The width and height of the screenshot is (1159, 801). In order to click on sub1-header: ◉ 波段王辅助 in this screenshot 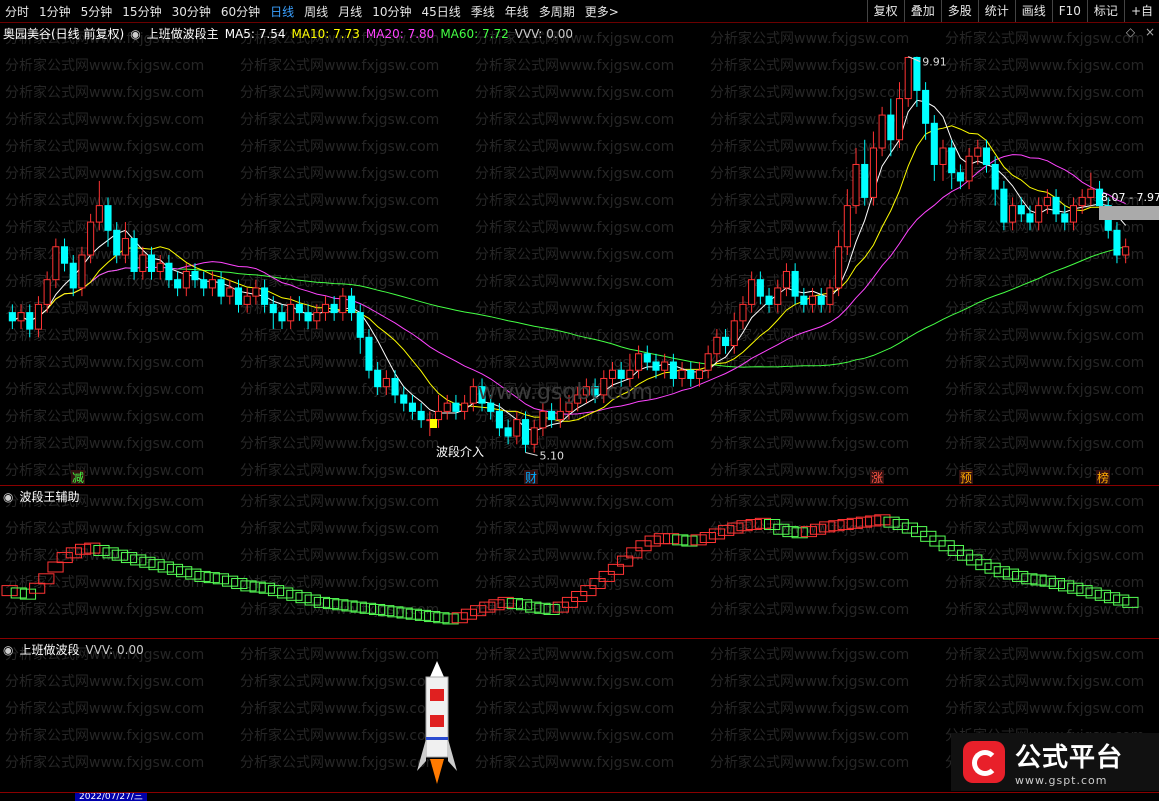, I will do `click(41, 496)`.